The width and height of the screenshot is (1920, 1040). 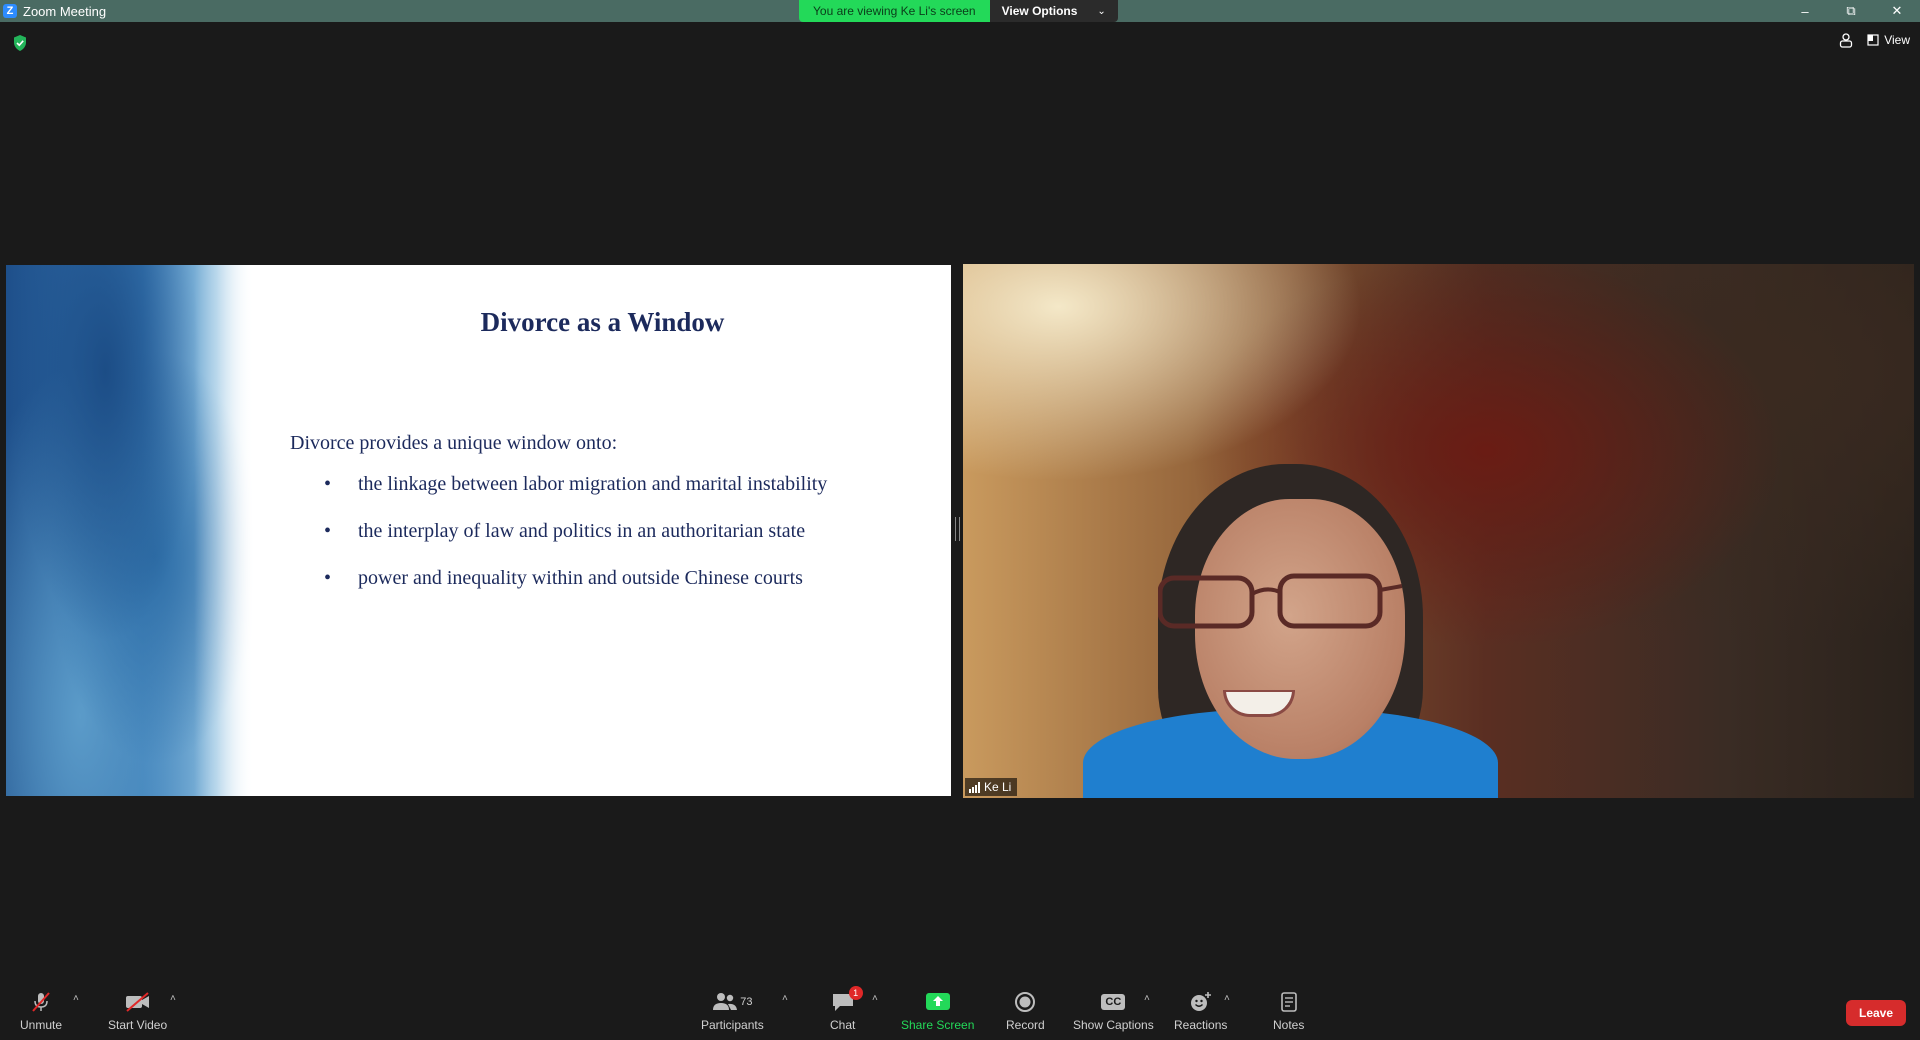 What do you see at coordinates (1876, 1013) in the screenshot?
I see `leave-button: Leave` at bounding box center [1876, 1013].